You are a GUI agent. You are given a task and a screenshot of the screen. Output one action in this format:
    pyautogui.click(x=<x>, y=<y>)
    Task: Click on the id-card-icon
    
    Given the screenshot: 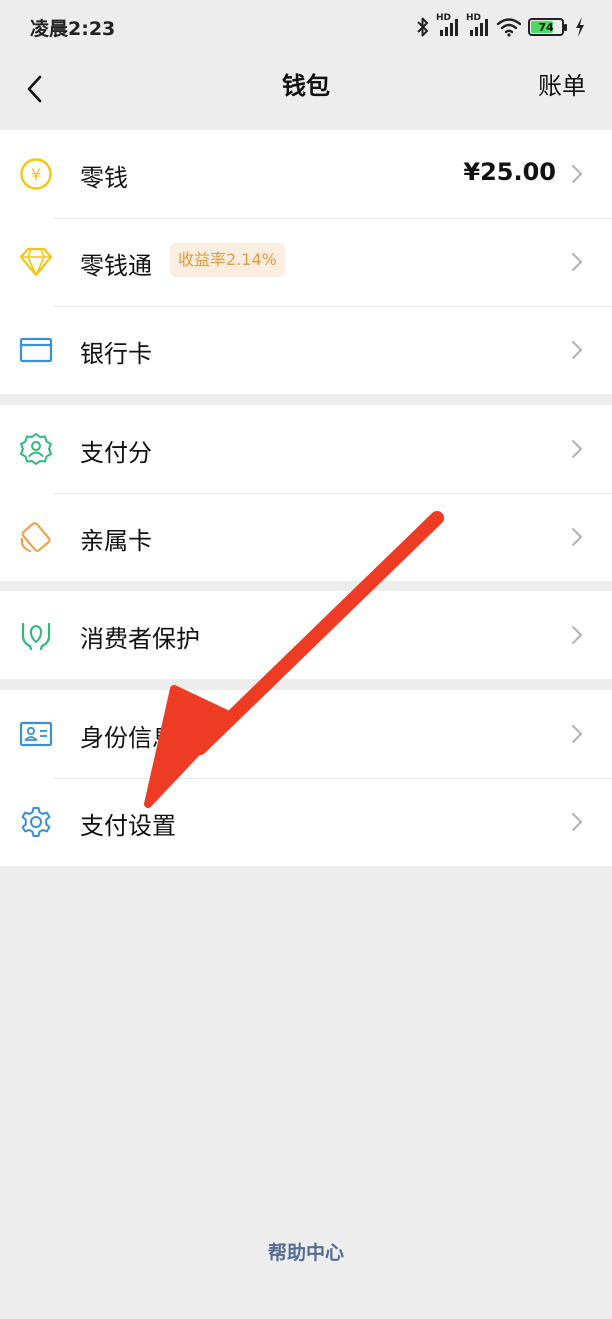 What is the action you would take?
    pyautogui.click(x=36, y=734)
    